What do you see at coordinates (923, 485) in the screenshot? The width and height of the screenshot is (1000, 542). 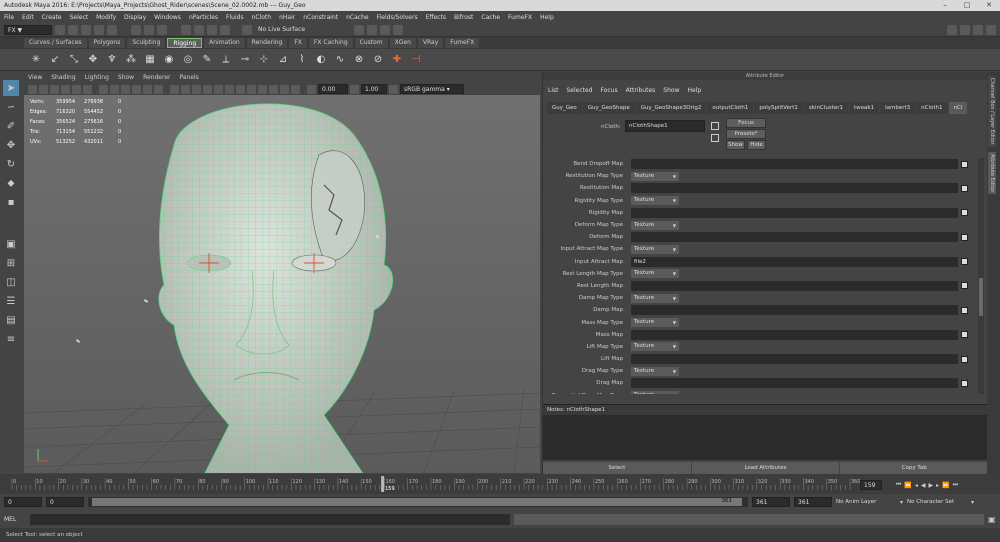 I see `play-back-icon: ◀` at bounding box center [923, 485].